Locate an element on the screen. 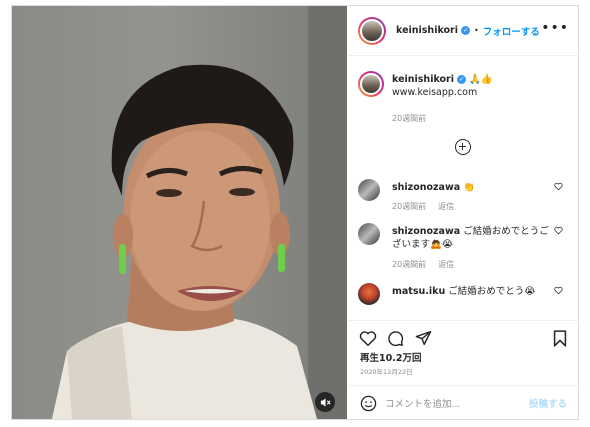 This screenshot has width=590, height=427. post-actions: 再生10.2万回 2020年12月22日 コメントを追加... 投稿する is located at coordinates (463, 369).